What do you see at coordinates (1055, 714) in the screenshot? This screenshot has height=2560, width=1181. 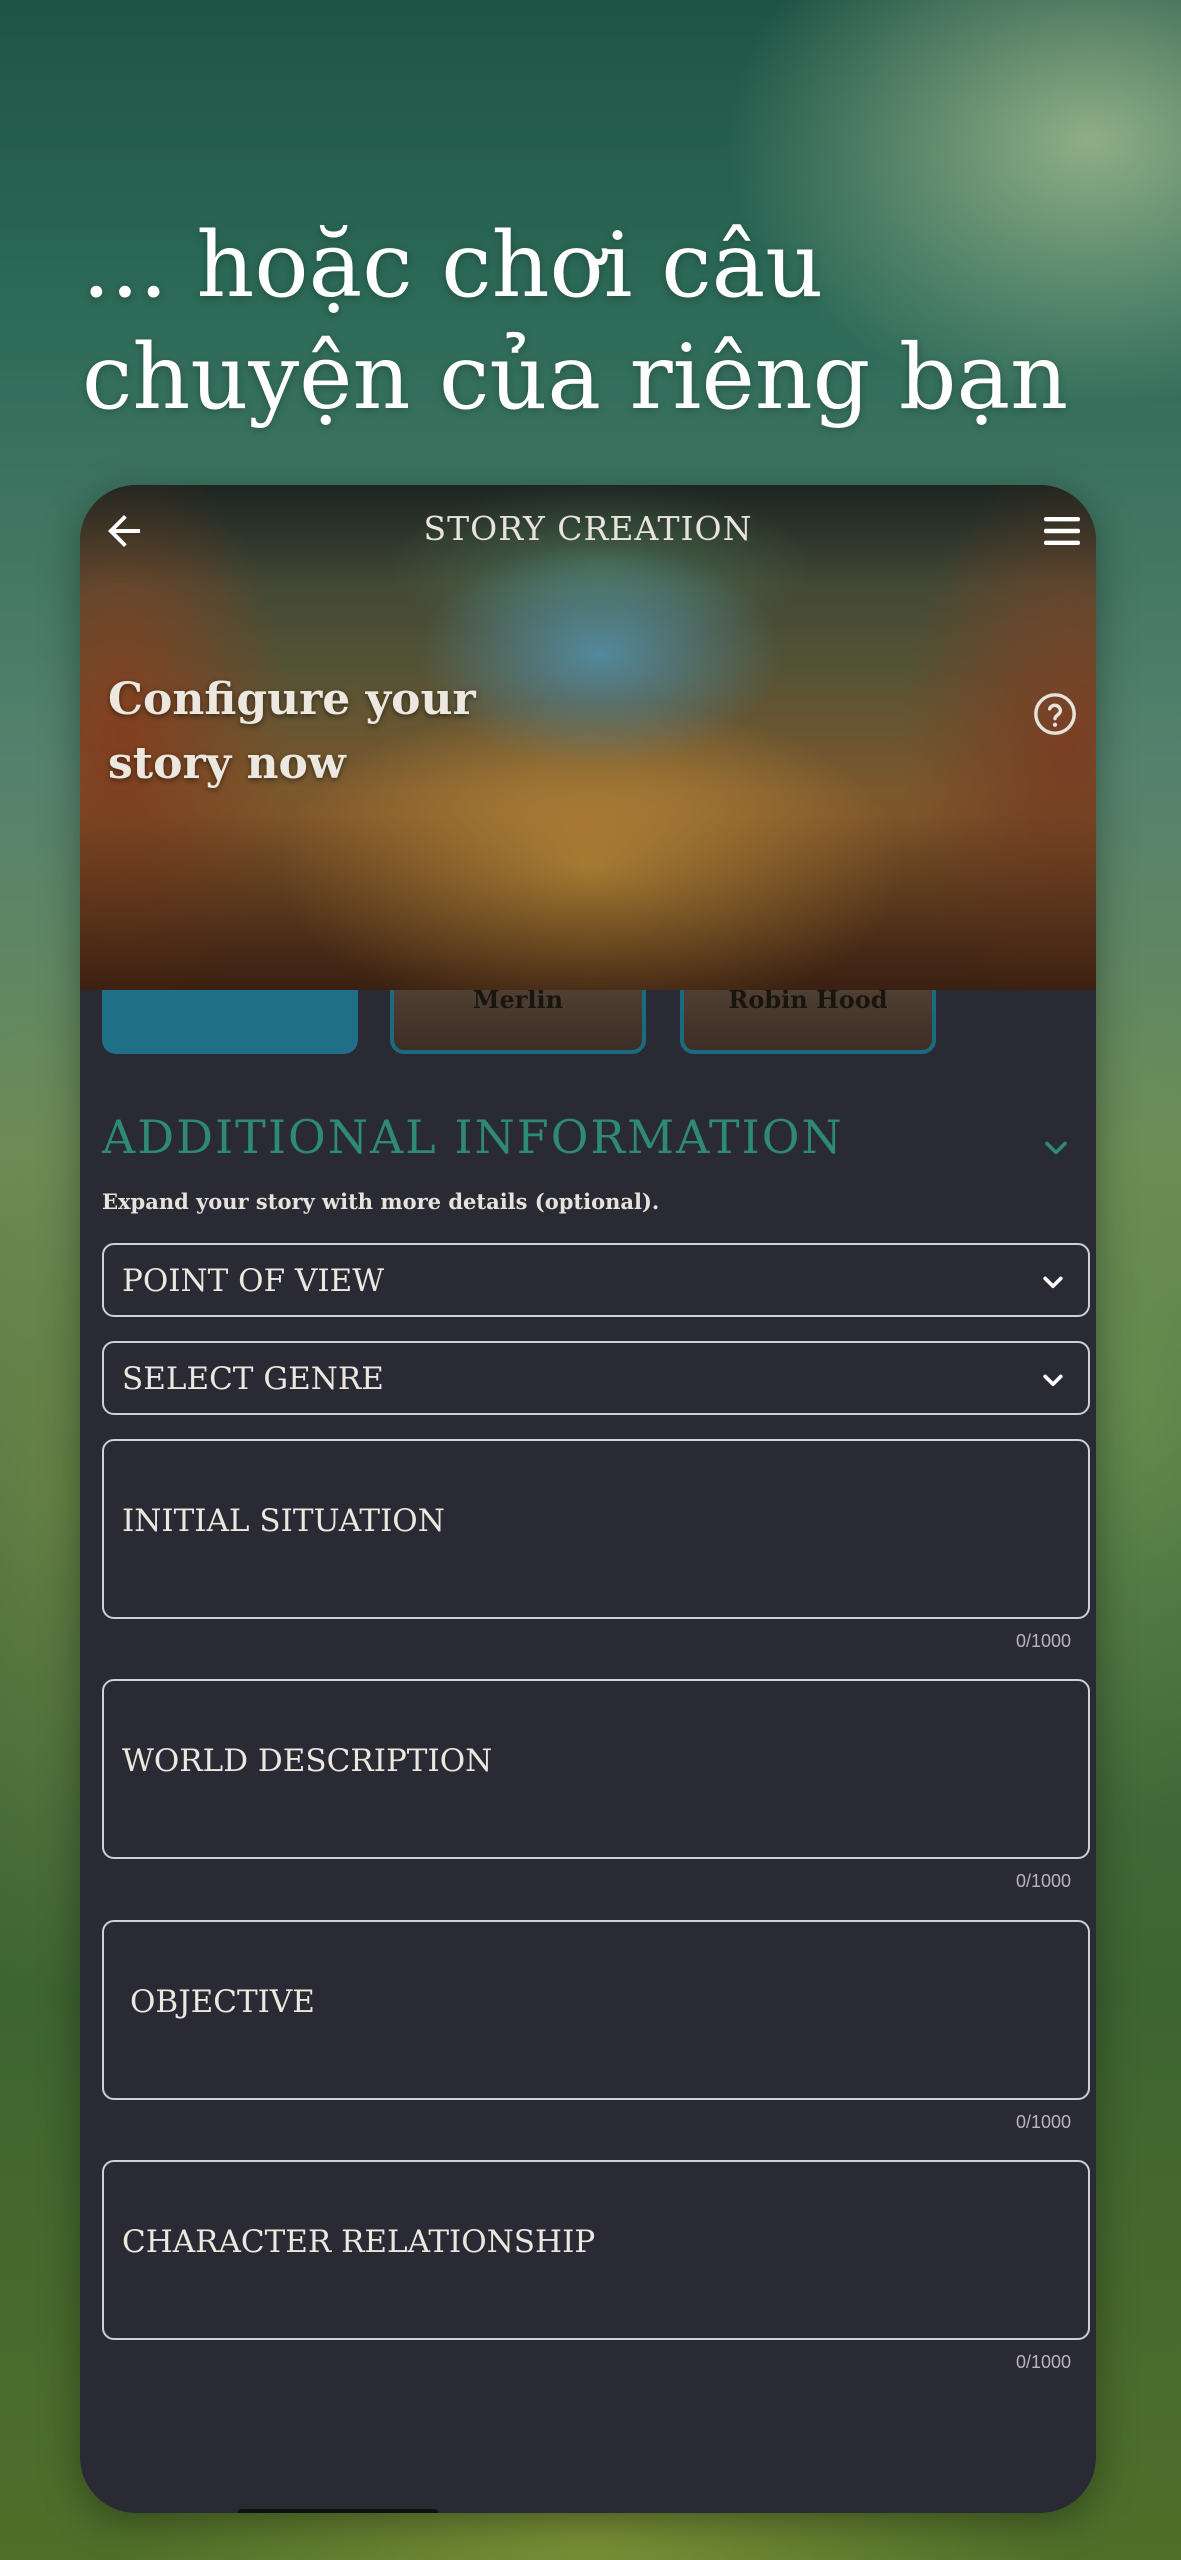 I see `help-circle-icon` at bounding box center [1055, 714].